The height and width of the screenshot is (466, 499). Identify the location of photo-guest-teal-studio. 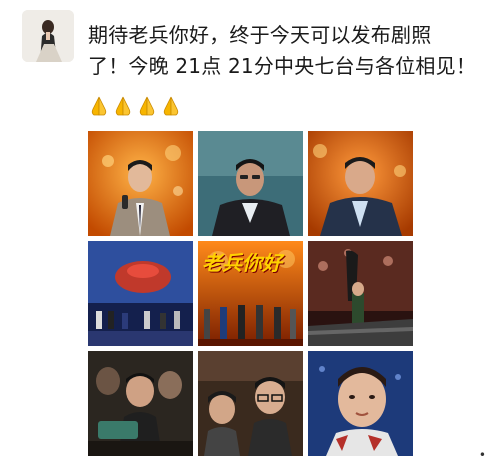
(250, 183).